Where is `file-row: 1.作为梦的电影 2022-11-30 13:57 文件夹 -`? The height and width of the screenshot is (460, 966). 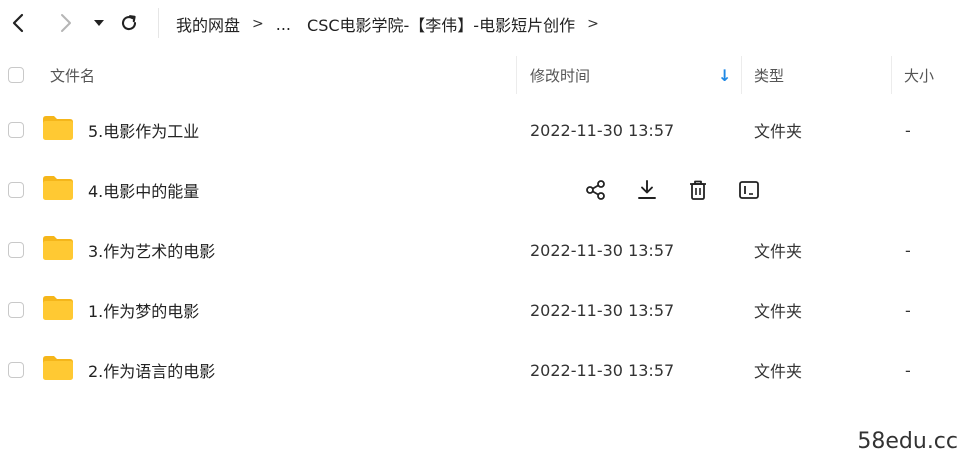
file-row: 1.作为梦的电影 2022-11-30 13:57 文件夹 - is located at coordinates (483, 310).